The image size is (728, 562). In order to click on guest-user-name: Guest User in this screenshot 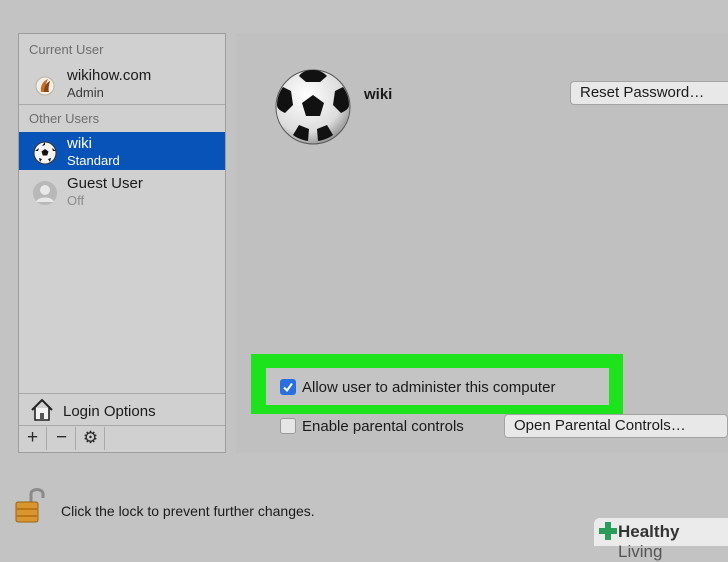, I will do `click(105, 183)`.